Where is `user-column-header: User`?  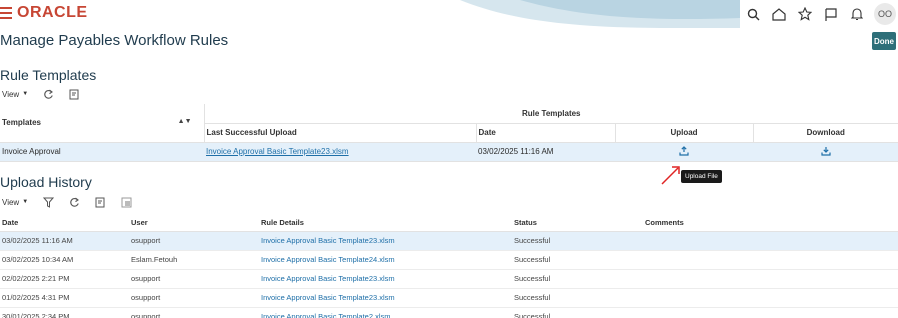
user-column-header: User is located at coordinates (194, 223).